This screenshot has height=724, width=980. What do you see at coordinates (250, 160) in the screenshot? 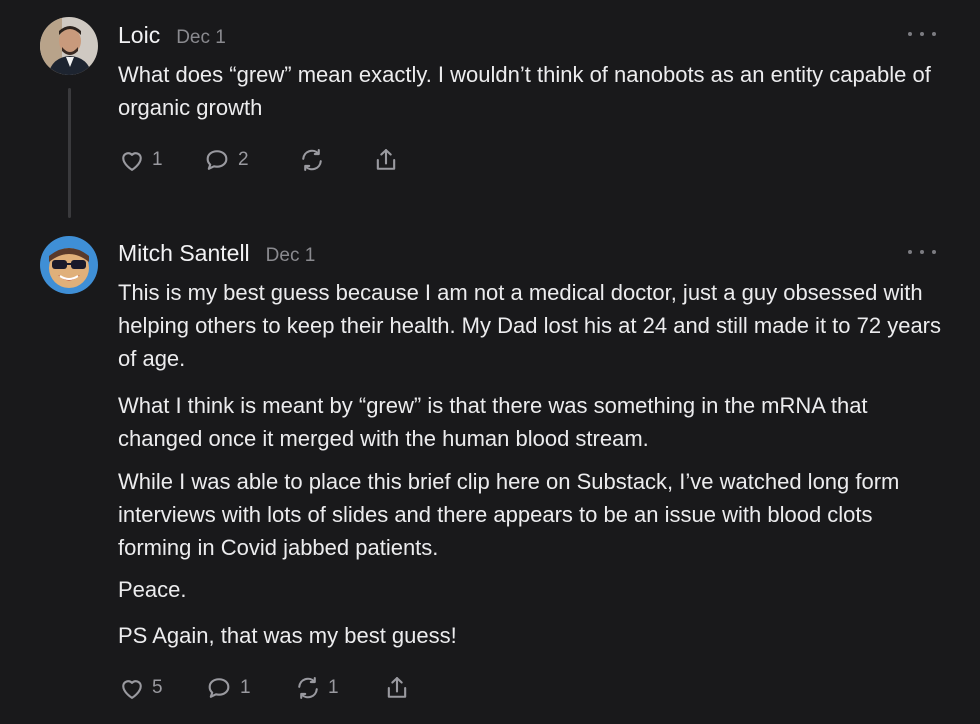
I see `reply-button: 2` at bounding box center [250, 160].